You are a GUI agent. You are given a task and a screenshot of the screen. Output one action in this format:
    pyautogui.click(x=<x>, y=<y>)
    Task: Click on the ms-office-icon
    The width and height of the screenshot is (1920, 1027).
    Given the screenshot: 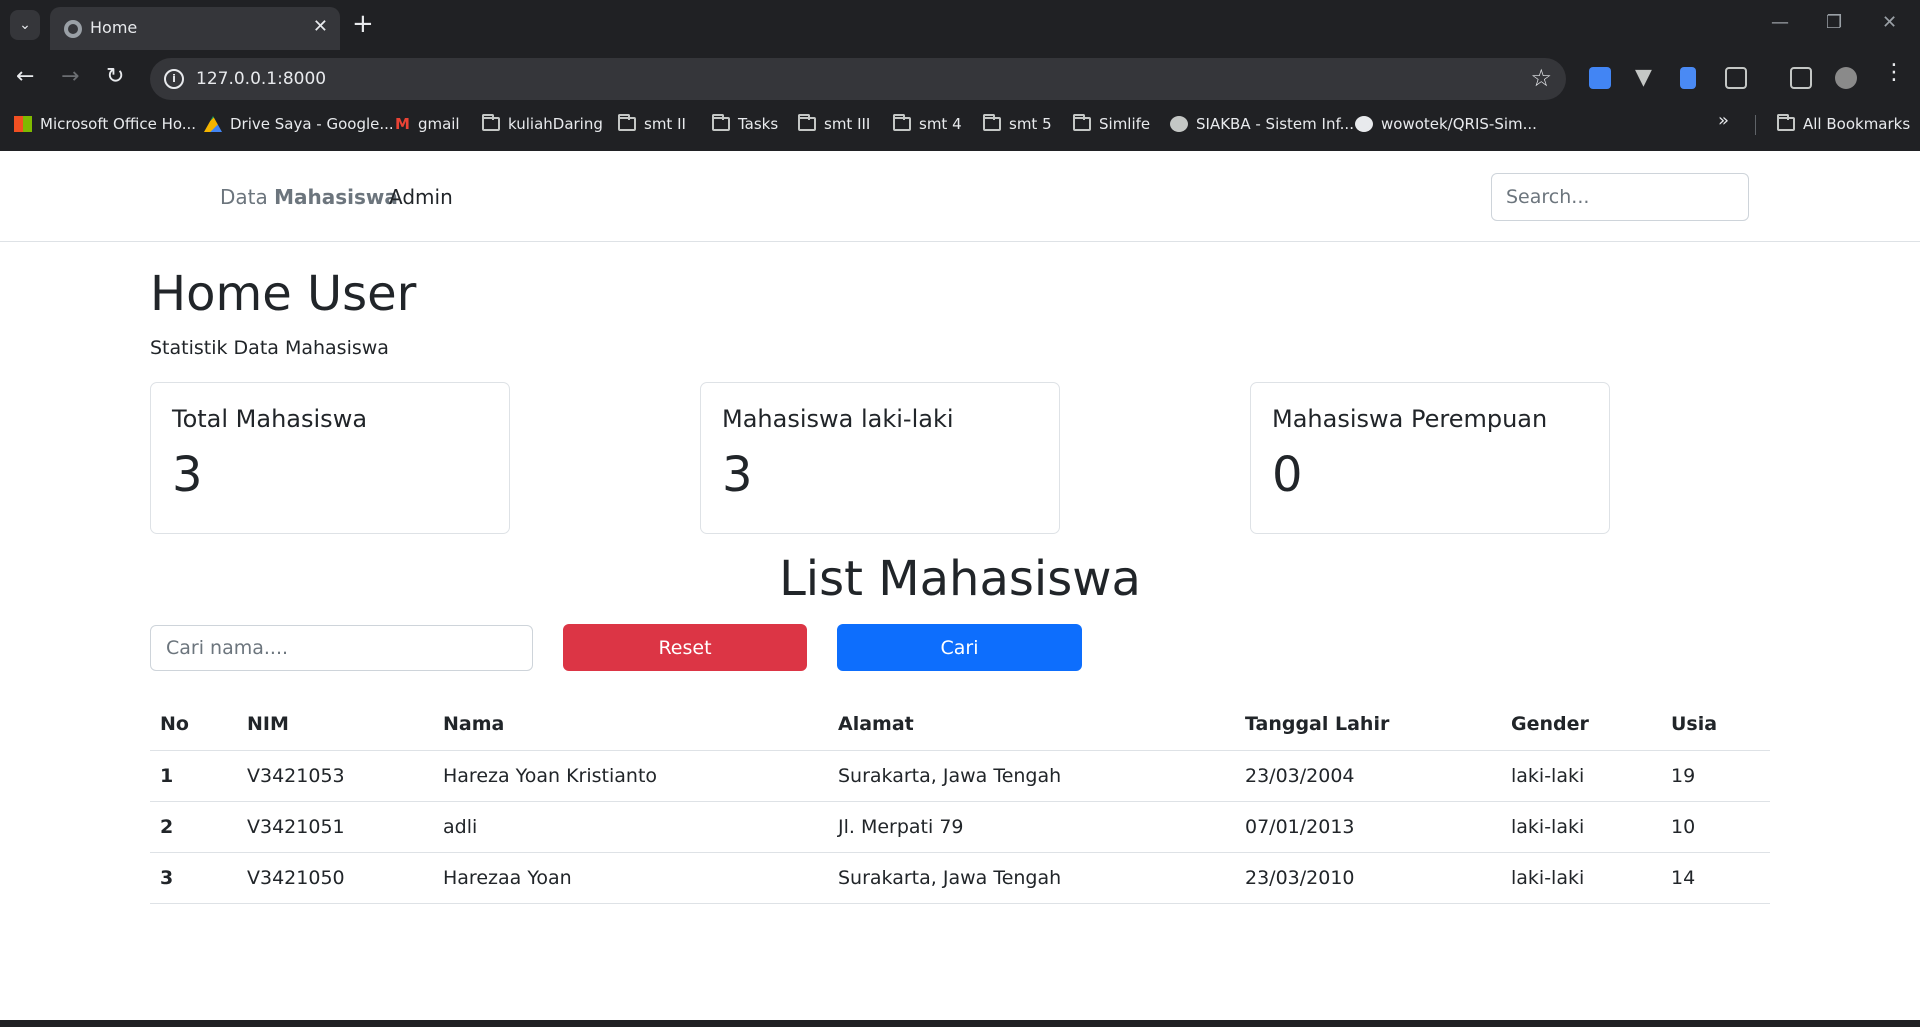 What is the action you would take?
    pyautogui.click(x=23, y=124)
    